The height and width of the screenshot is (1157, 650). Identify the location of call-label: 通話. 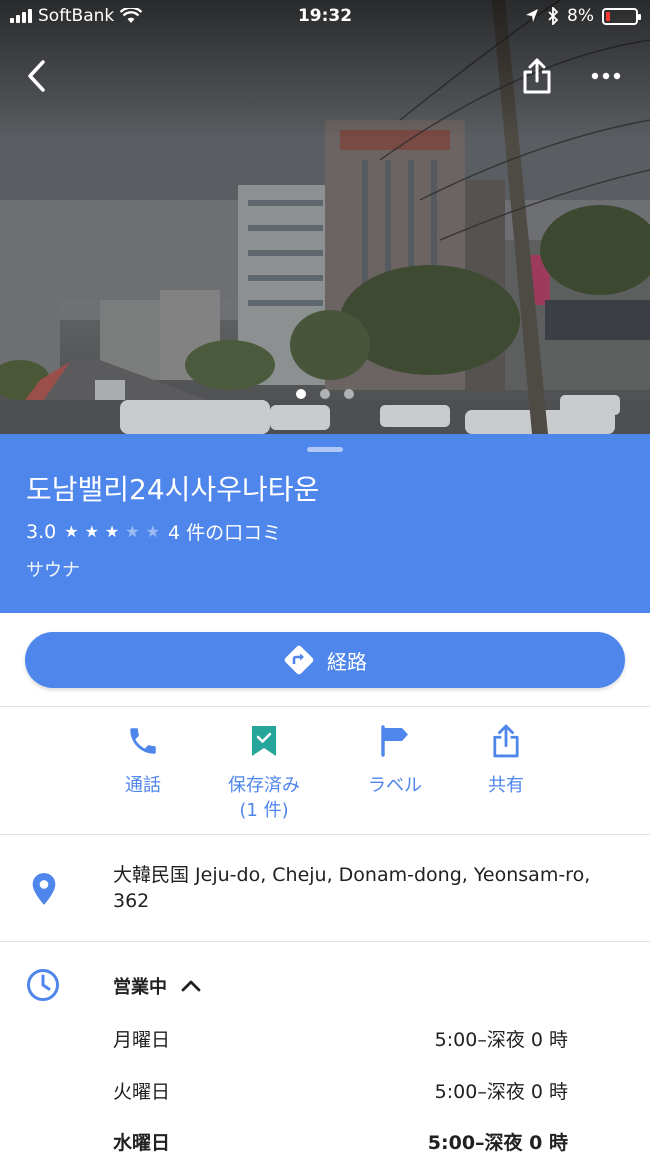
(143, 785).